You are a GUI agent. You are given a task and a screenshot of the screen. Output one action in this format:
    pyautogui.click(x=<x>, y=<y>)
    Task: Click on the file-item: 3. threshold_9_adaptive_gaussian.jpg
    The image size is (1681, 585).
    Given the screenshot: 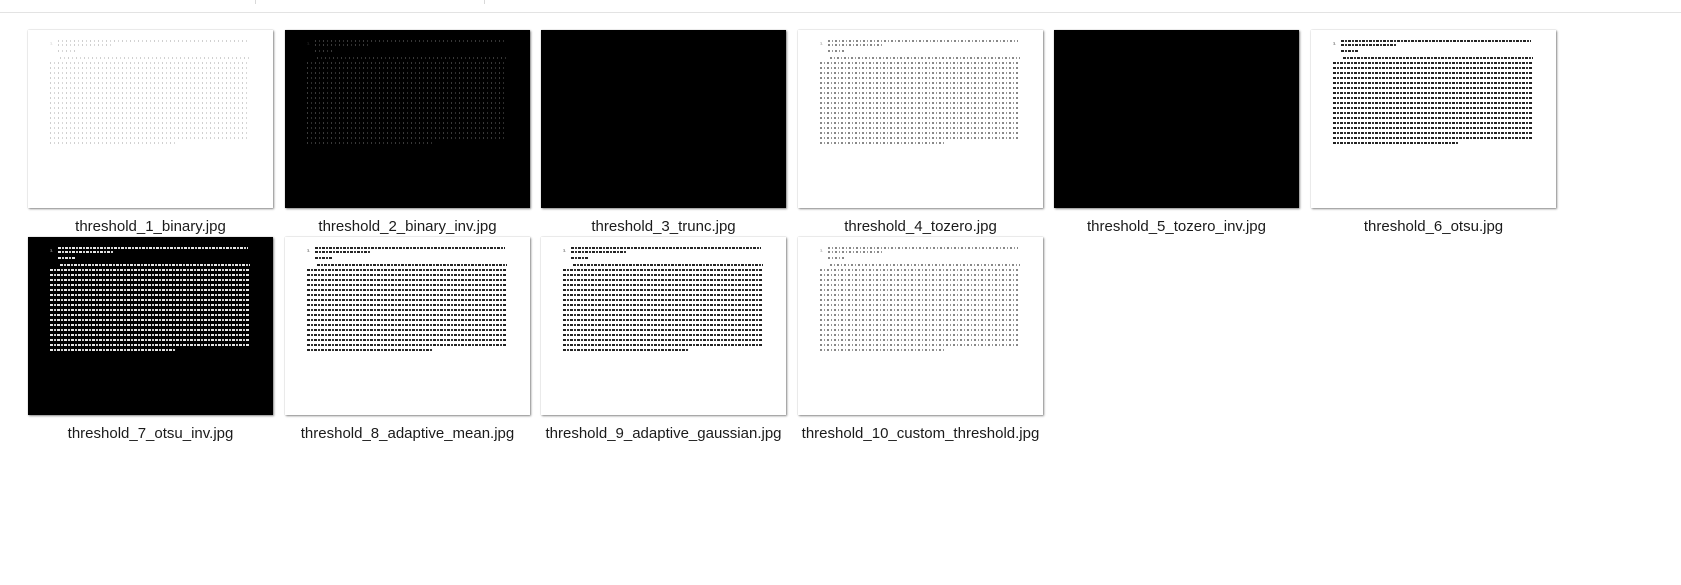 What is the action you would take?
    pyautogui.click(x=678, y=348)
    